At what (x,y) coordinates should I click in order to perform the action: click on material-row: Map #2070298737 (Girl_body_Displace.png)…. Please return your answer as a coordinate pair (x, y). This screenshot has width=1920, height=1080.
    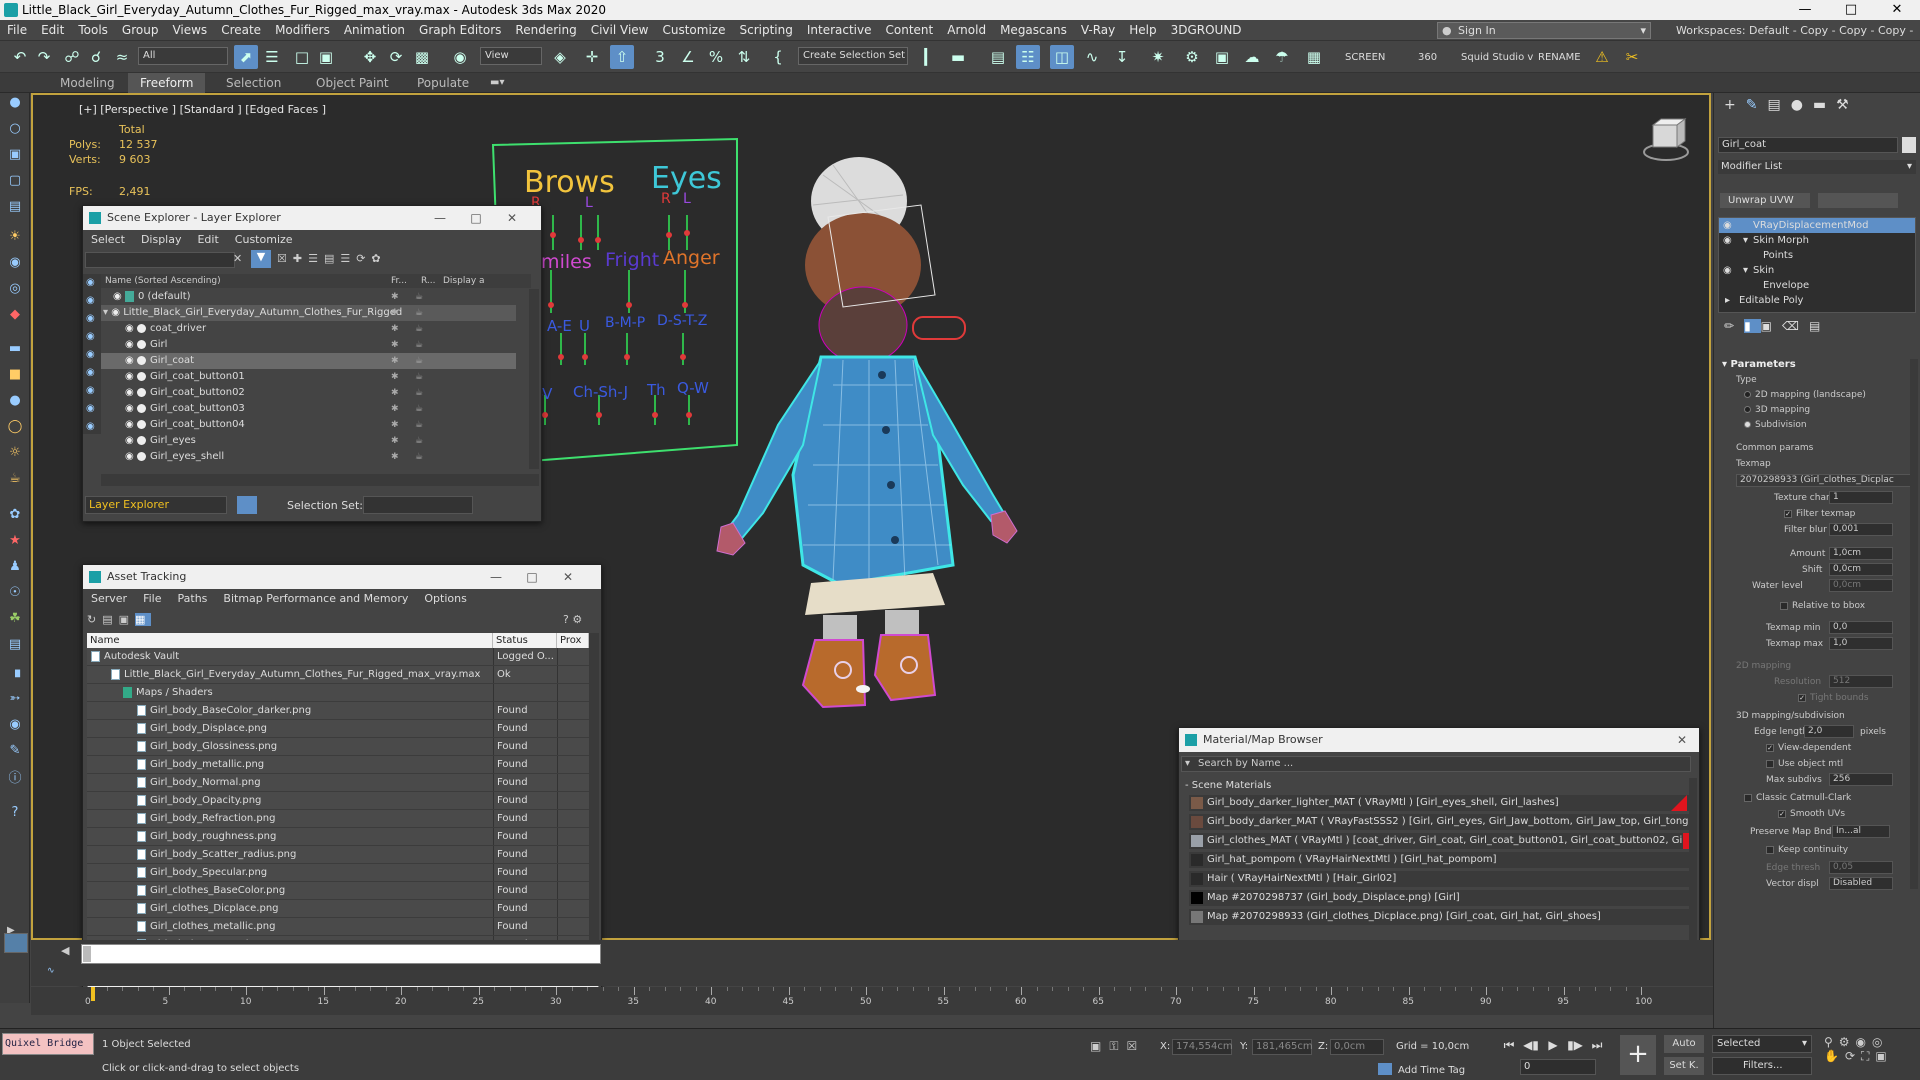
    Looking at the image, I should click on (1439, 898).